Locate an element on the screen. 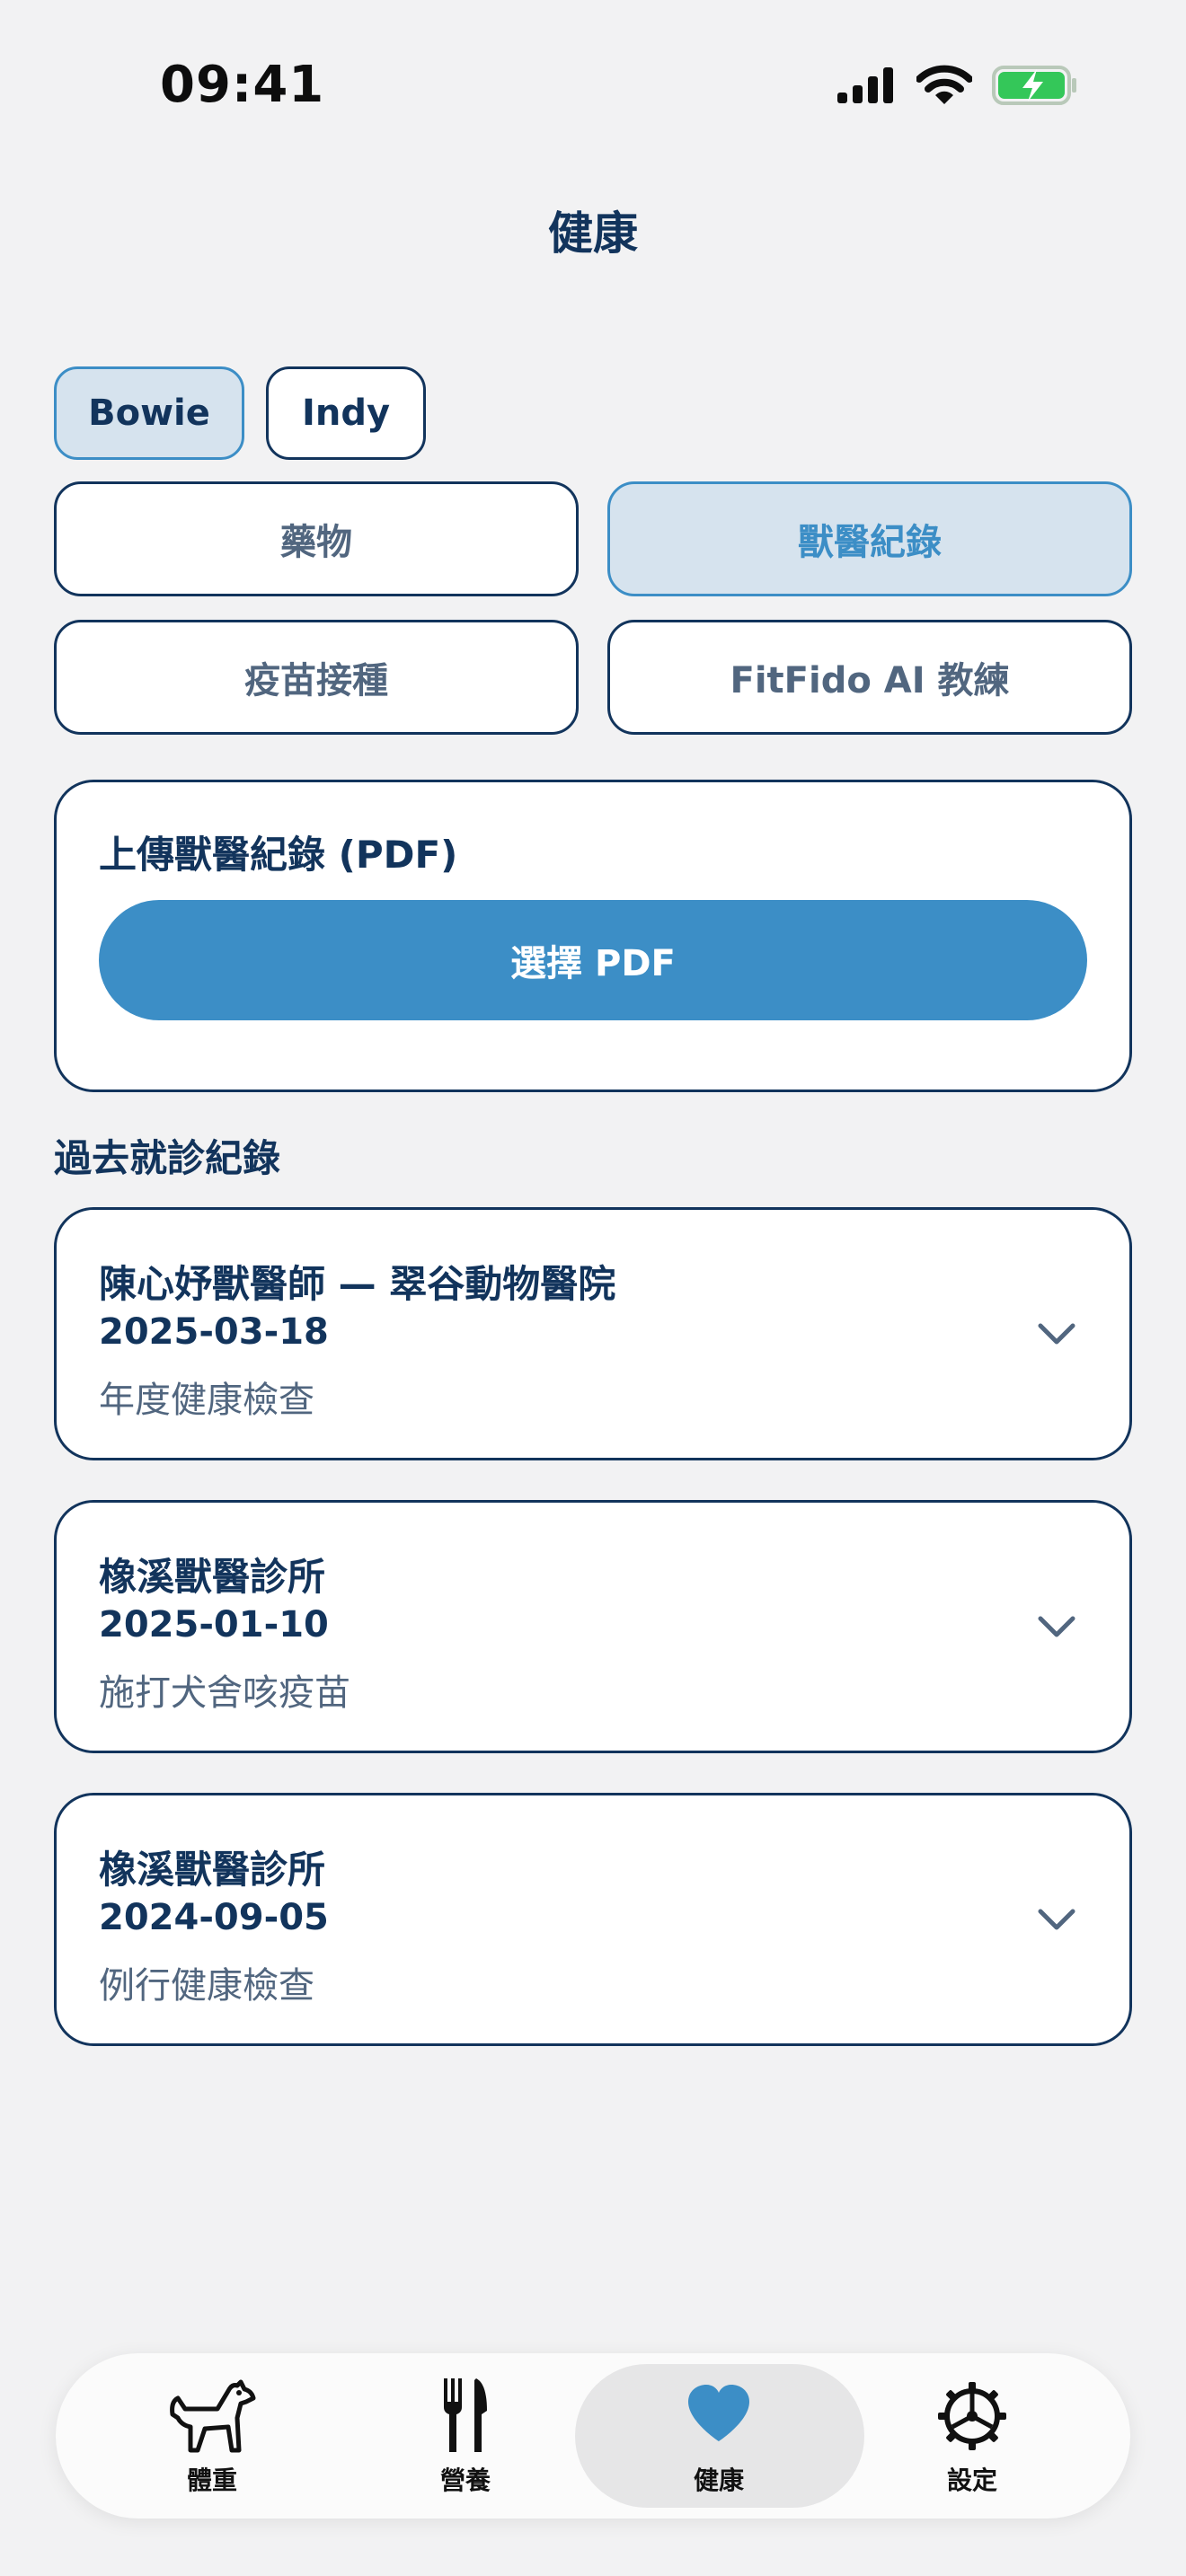 Image resolution: width=1186 pixels, height=2576 pixels. cellular-signal-icon is located at coordinates (865, 85).